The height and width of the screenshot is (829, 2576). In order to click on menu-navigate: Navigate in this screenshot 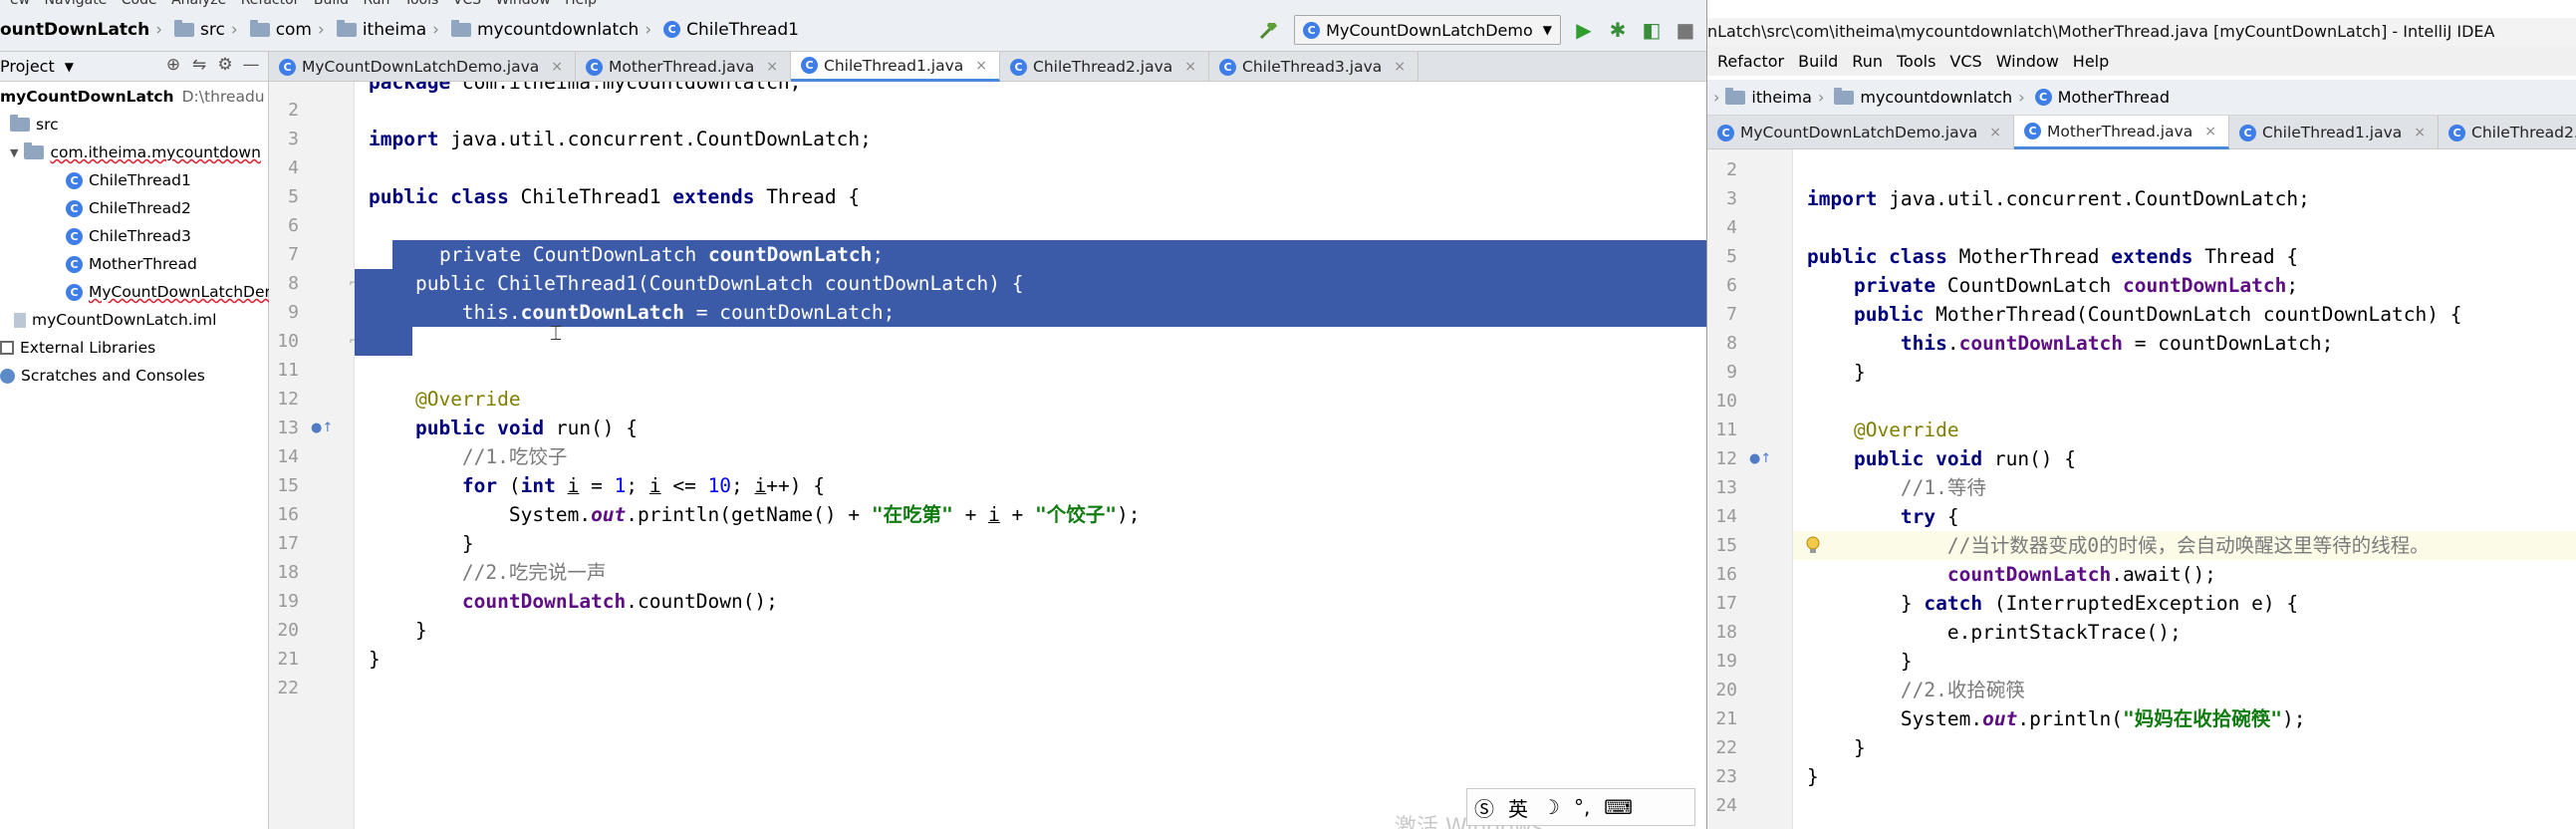, I will do `click(76, 4)`.